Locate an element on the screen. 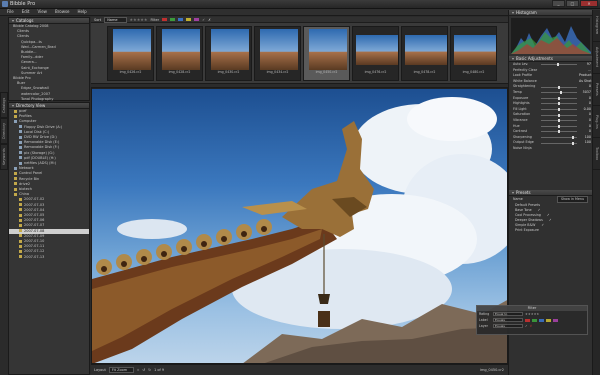 The image size is (600, 375). adjustment-value: 100 is located at coordinates (585, 143).